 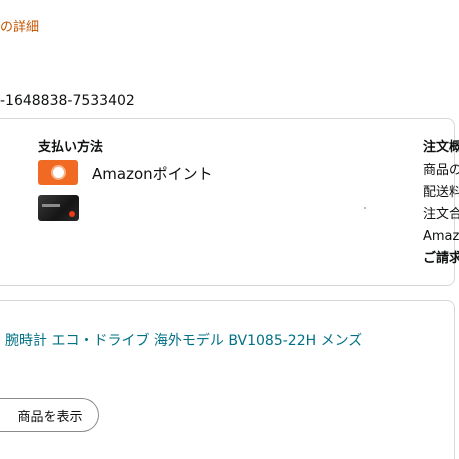 I want to click on summary-row: 注文合, so click(x=441, y=214).